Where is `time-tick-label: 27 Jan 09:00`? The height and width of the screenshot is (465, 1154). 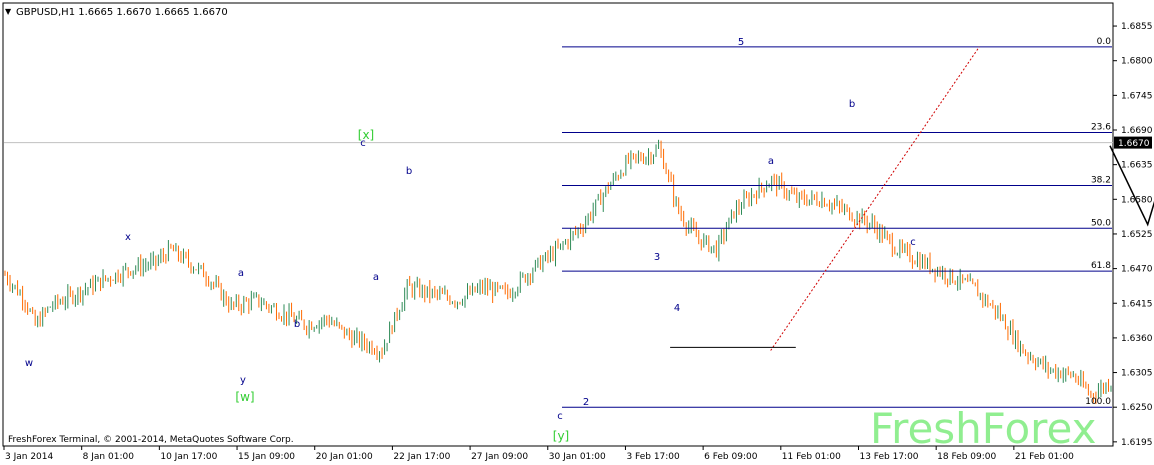 time-tick-label: 27 Jan 09:00 is located at coordinates (499, 457).